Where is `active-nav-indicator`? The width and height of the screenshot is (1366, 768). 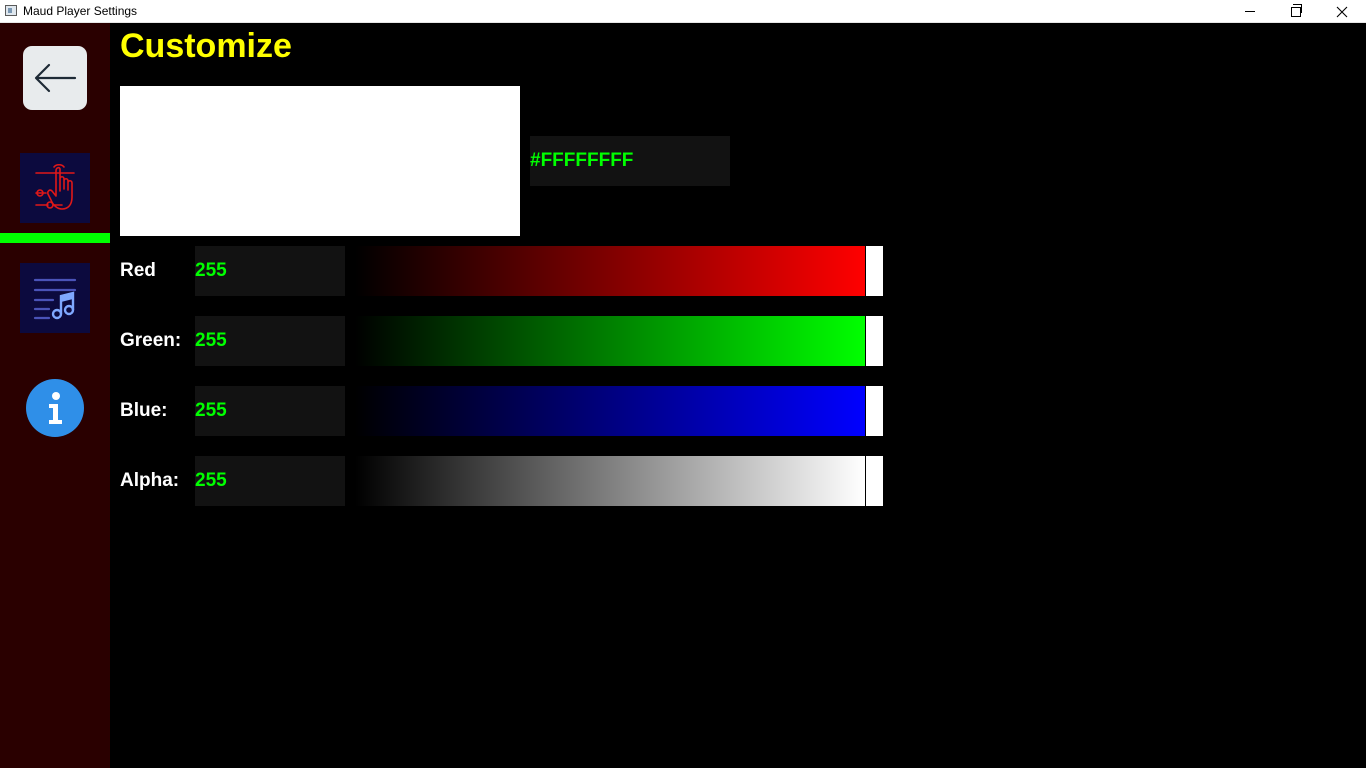
active-nav-indicator is located at coordinates (55, 238).